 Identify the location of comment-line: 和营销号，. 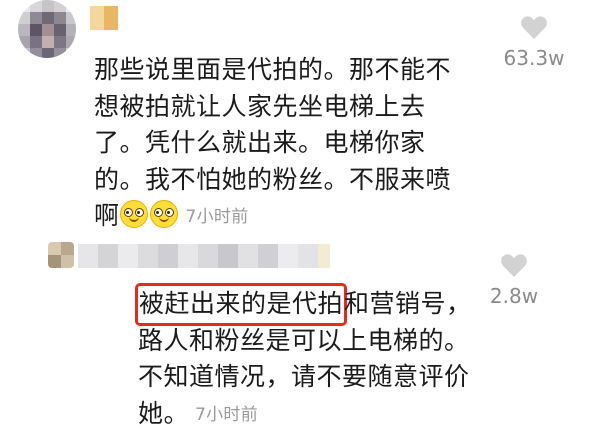
(408, 303).